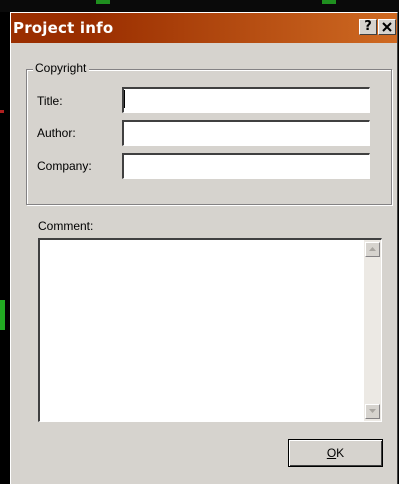 Image resolution: width=399 pixels, height=484 pixels. What do you see at coordinates (204, 28) in the screenshot?
I see `titlebar: Project info ?` at bounding box center [204, 28].